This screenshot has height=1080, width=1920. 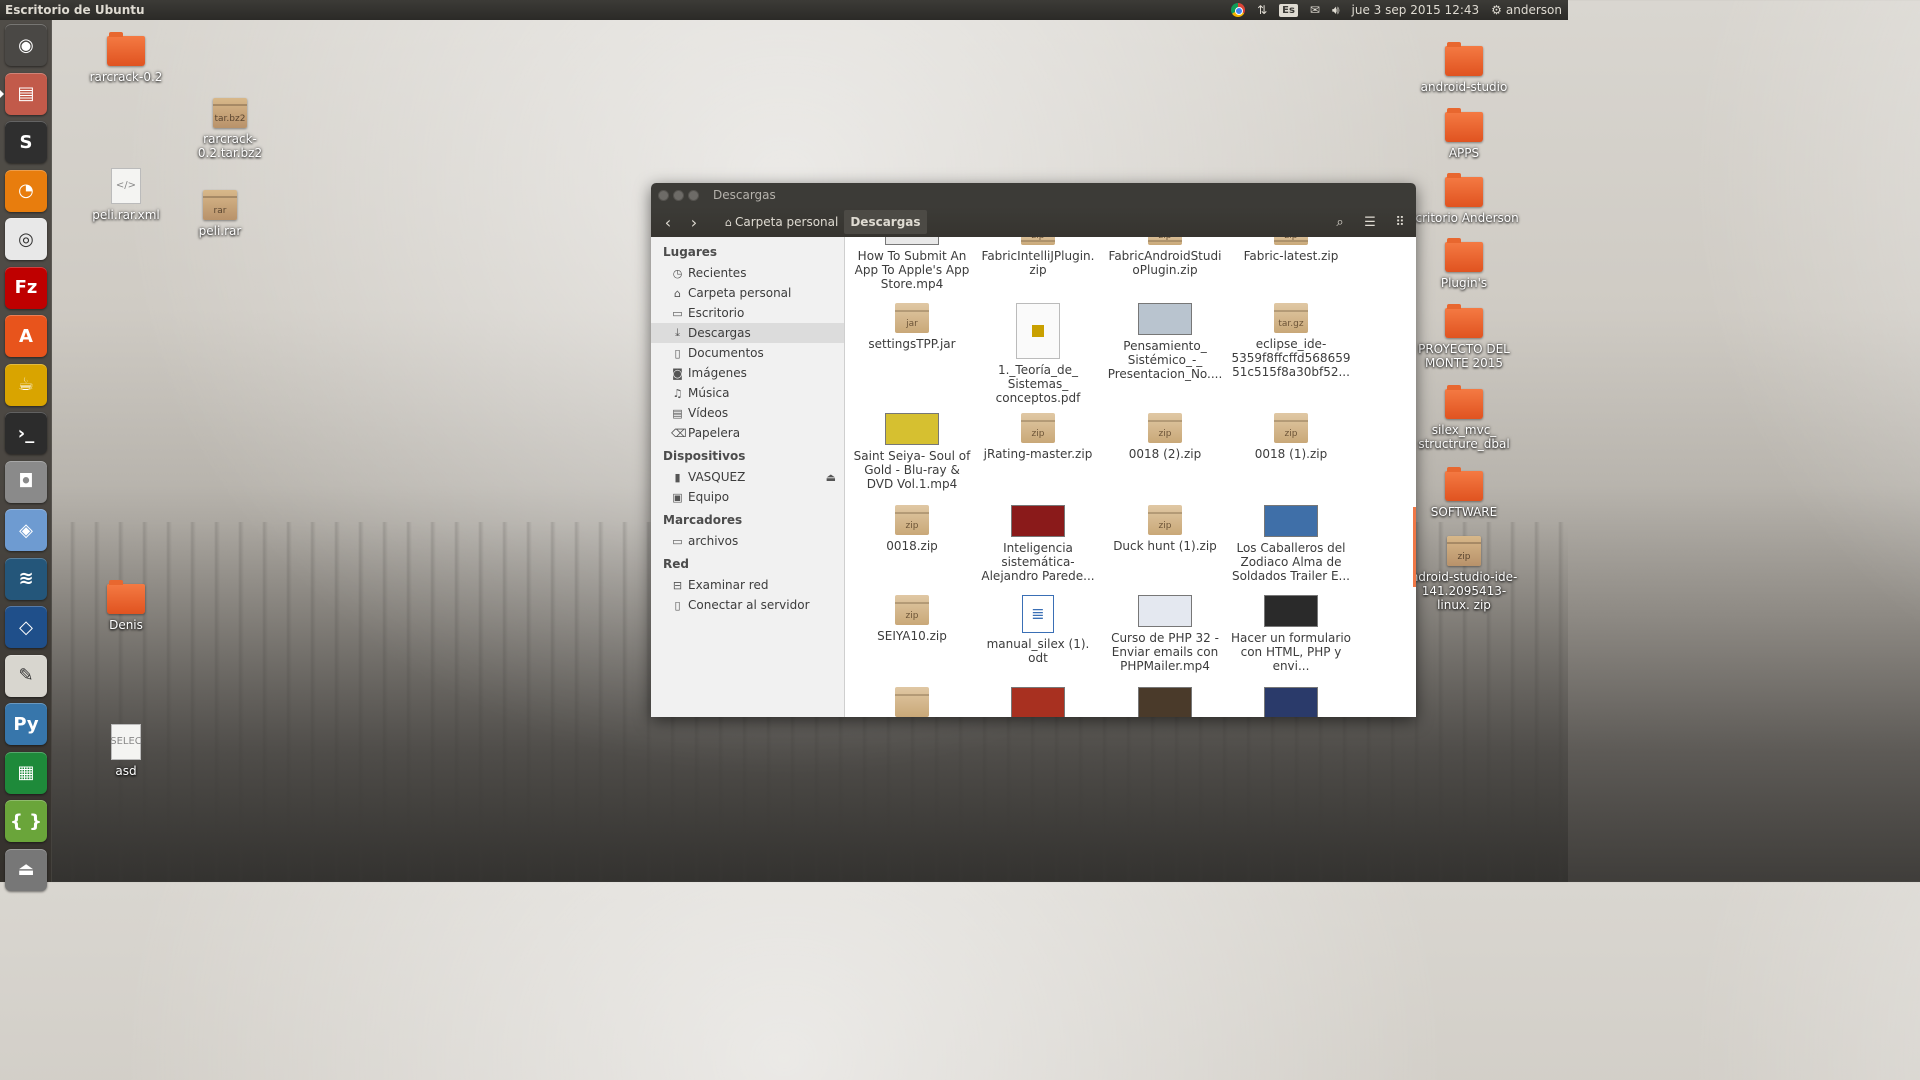 What do you see at coordinates (747, 373) in the screenshot?
I see `sidebar-item: ◙ Imágenes` at bounding box center [747, 373].